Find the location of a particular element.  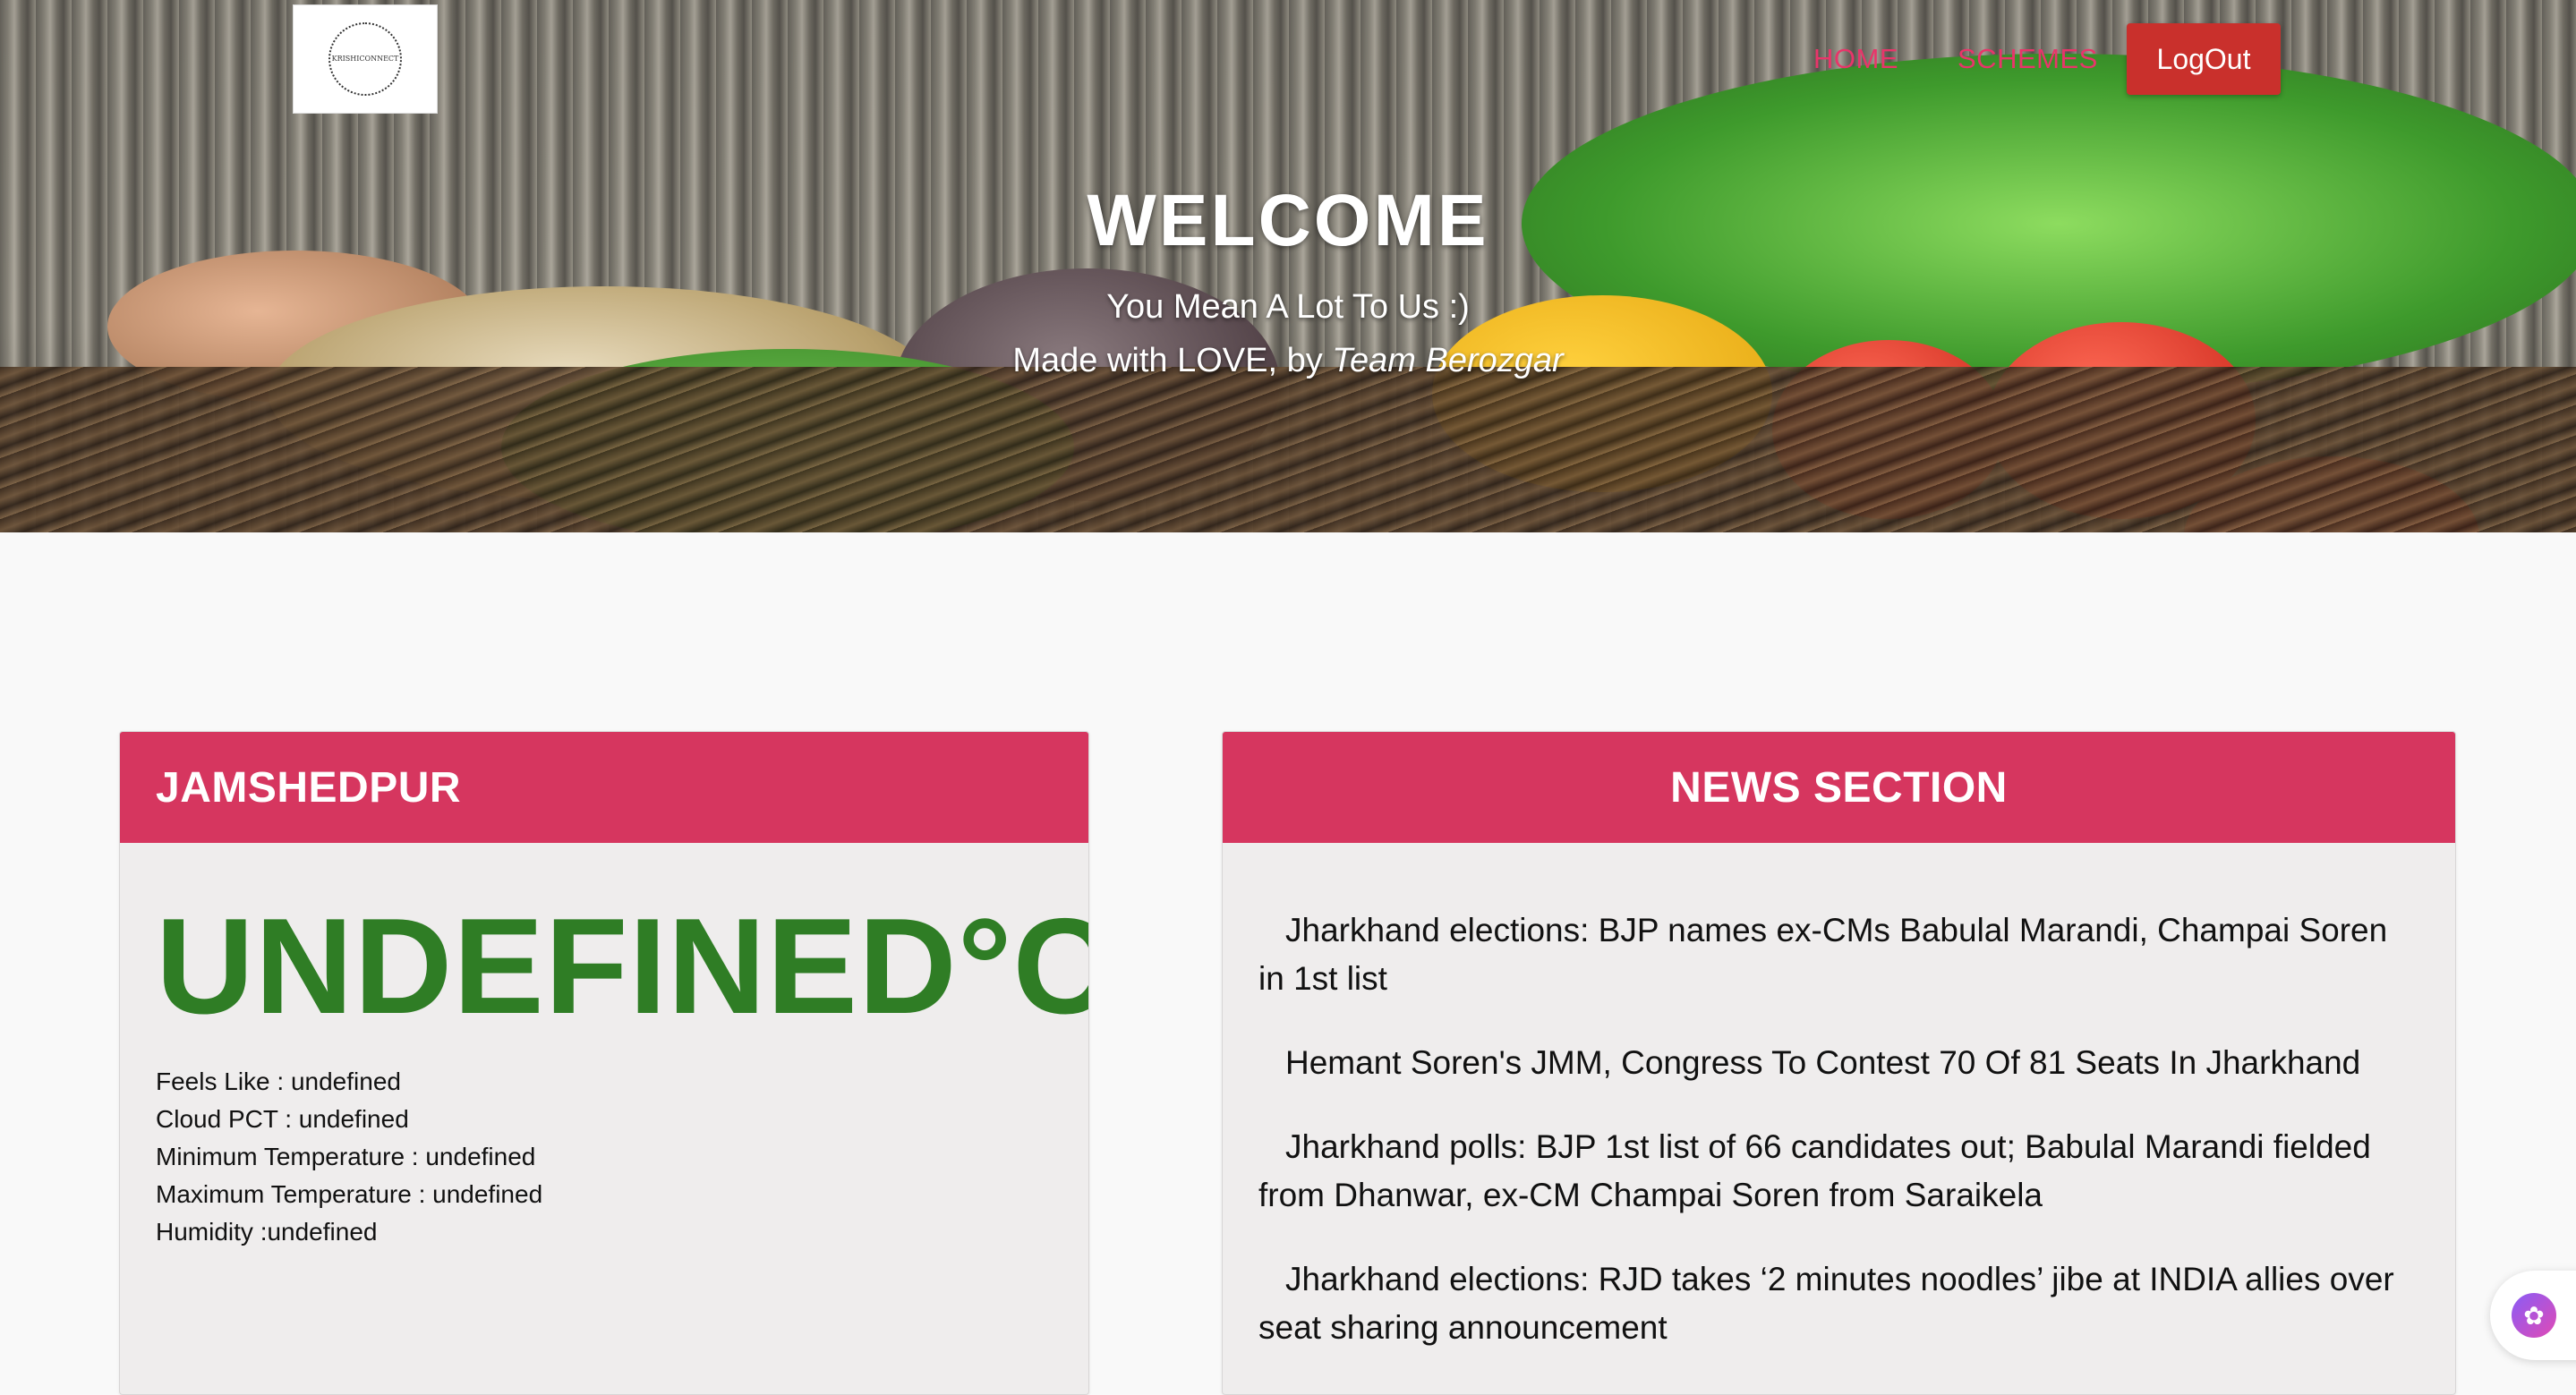

temperature-value: UNDEFINED°C is located at coordinates (622, 966).